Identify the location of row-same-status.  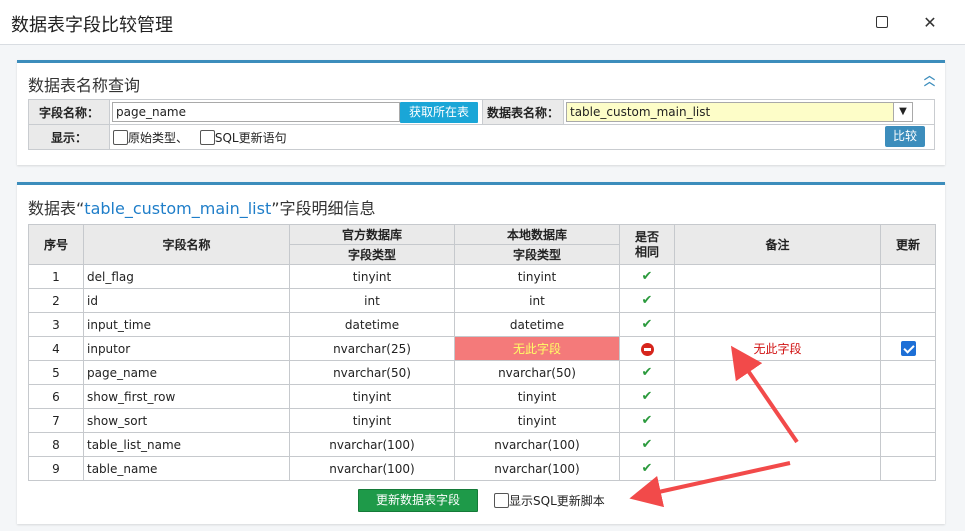
(647, 348).